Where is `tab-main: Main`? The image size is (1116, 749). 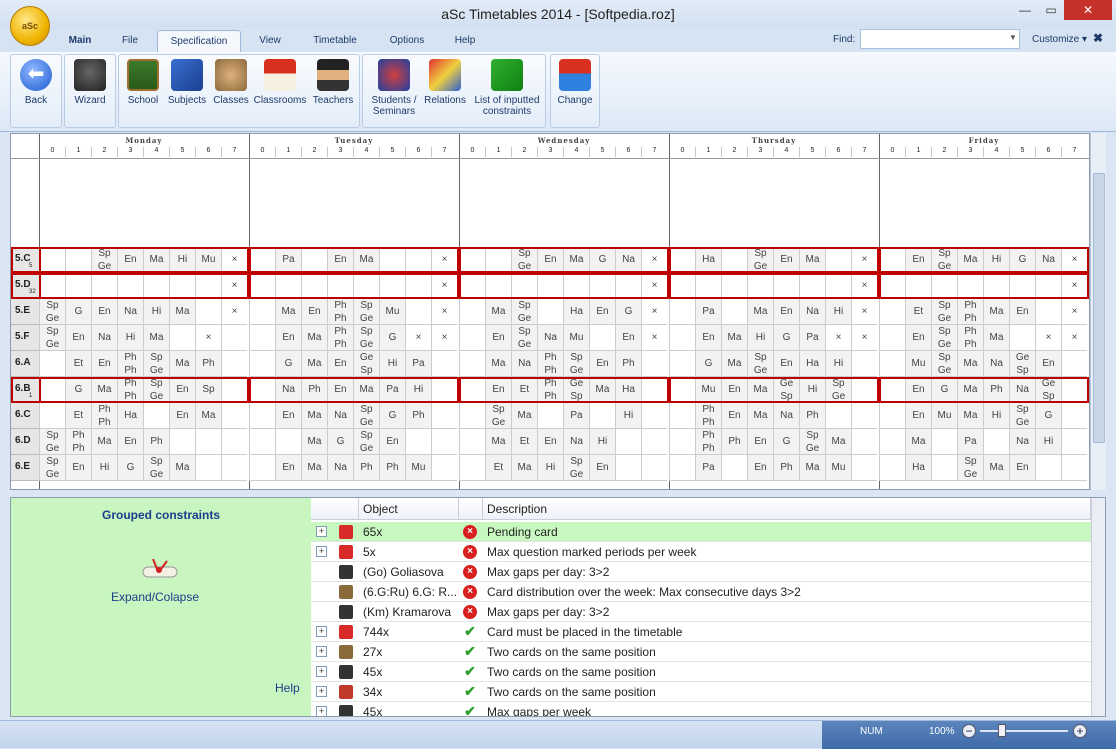
tab-main: Main is located at coordinates (80, 41).